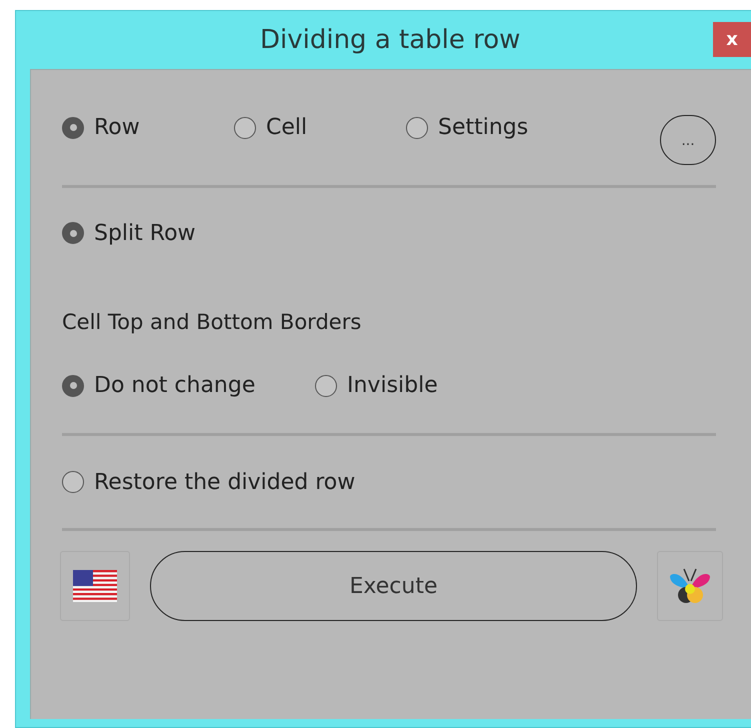  What do you see at coordinates (175, 386) in the screenshot?
I see `radio-label: Do not change` at bounding box center [175, 386].